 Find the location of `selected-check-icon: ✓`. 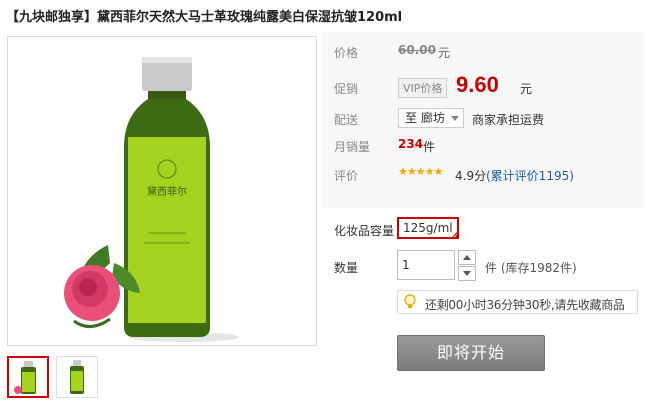

selected-check-icon: ✓ is located at coordinates (454, 235).